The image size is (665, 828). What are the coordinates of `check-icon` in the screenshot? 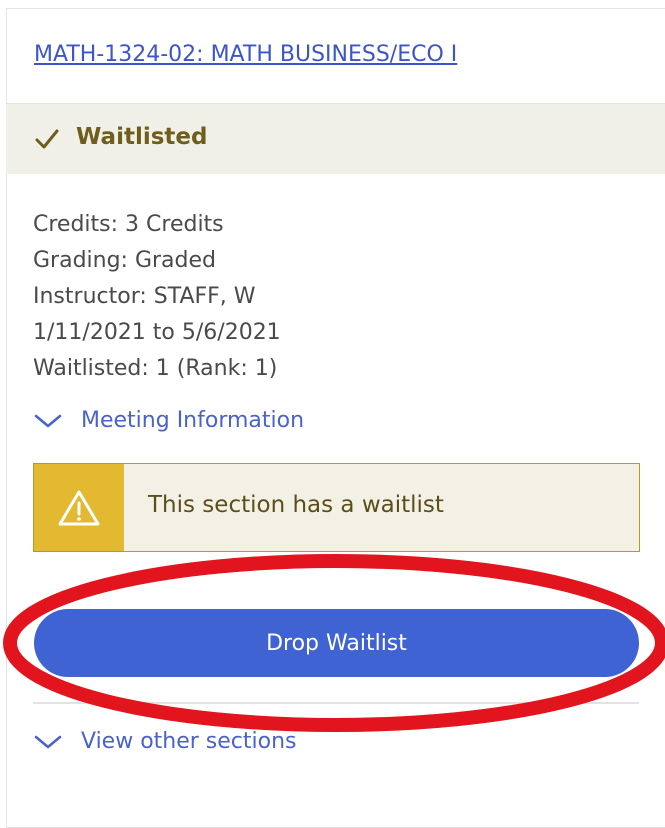 It's located at (47, 139).